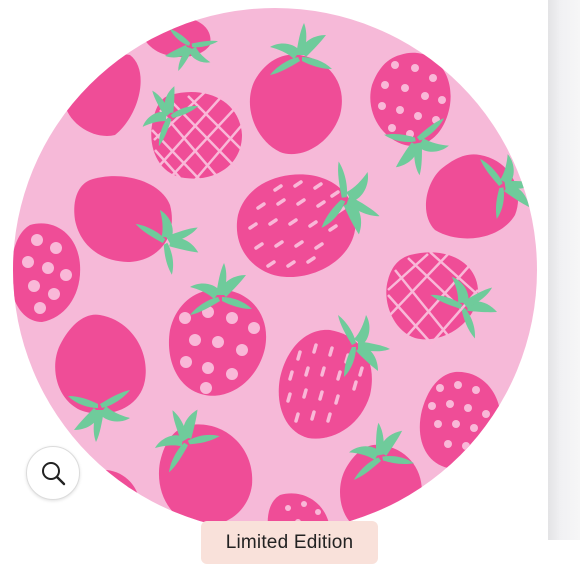 This screenshot has width=580, height=580. I want to click on next-image-peek, so click(564, 270).